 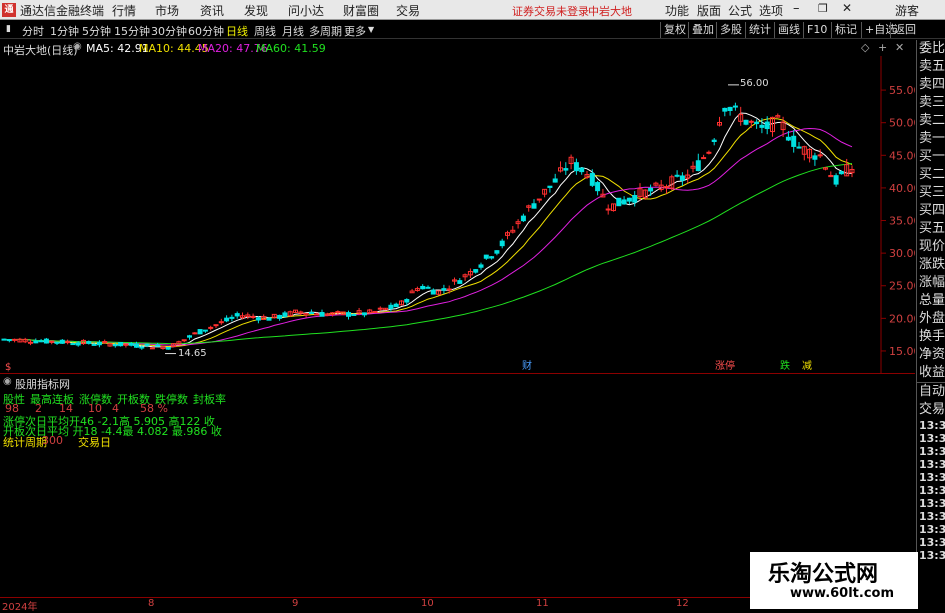 I want to click on sidebar-item: 卖五, so click(x=931, y=67).